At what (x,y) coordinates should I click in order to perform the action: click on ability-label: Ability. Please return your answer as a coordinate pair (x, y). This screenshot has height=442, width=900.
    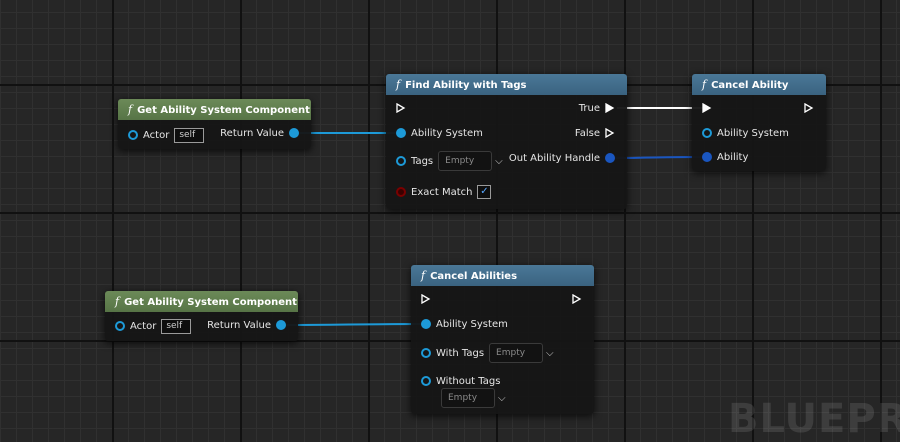
    Looking at the image, I should click on (733, 157).